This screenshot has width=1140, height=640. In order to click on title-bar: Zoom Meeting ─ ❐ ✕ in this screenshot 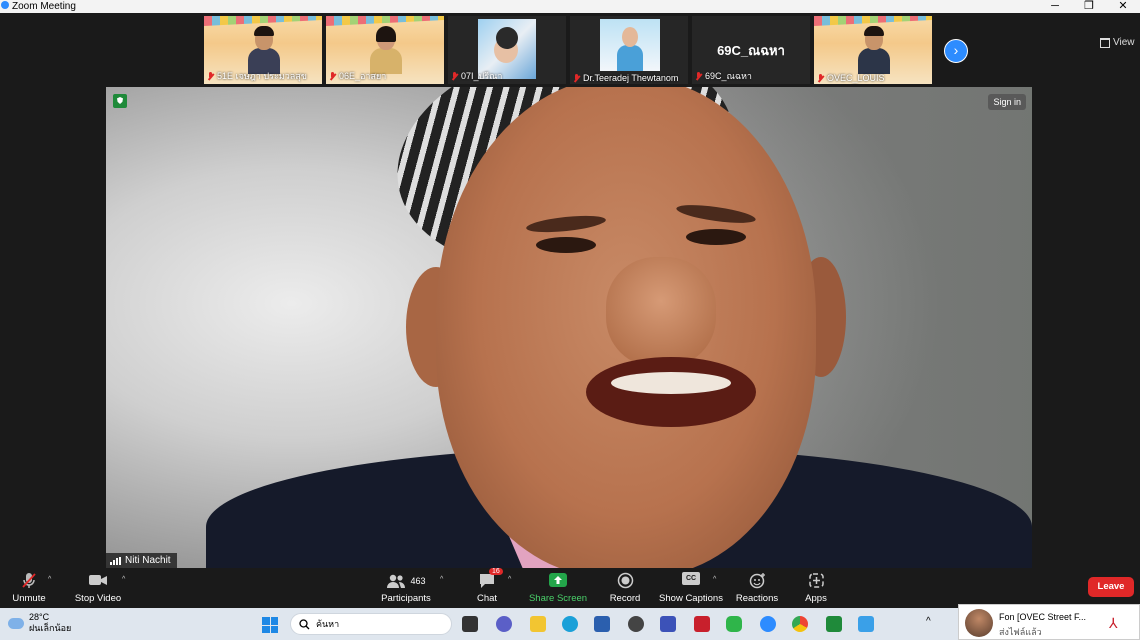, I will do `click(570, 6)`.